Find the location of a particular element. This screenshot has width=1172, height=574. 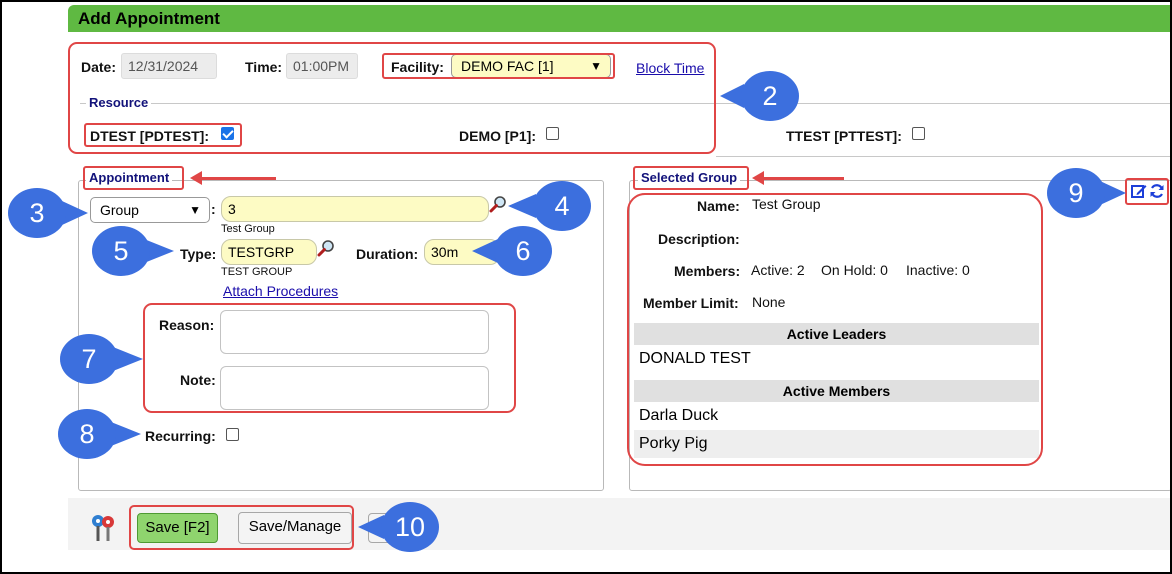

resource-bottom-edge is located at coordinates (944, 156).